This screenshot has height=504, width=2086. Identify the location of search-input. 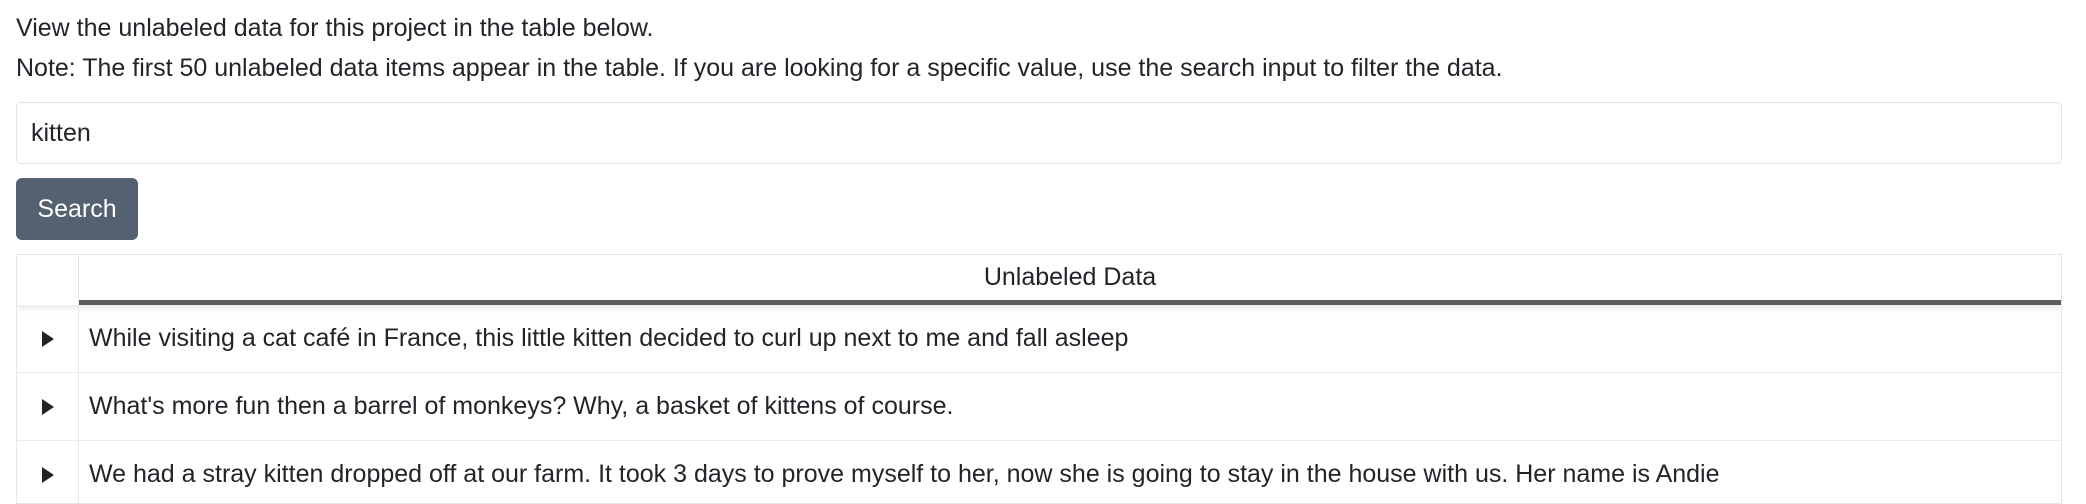
(1039, 133).